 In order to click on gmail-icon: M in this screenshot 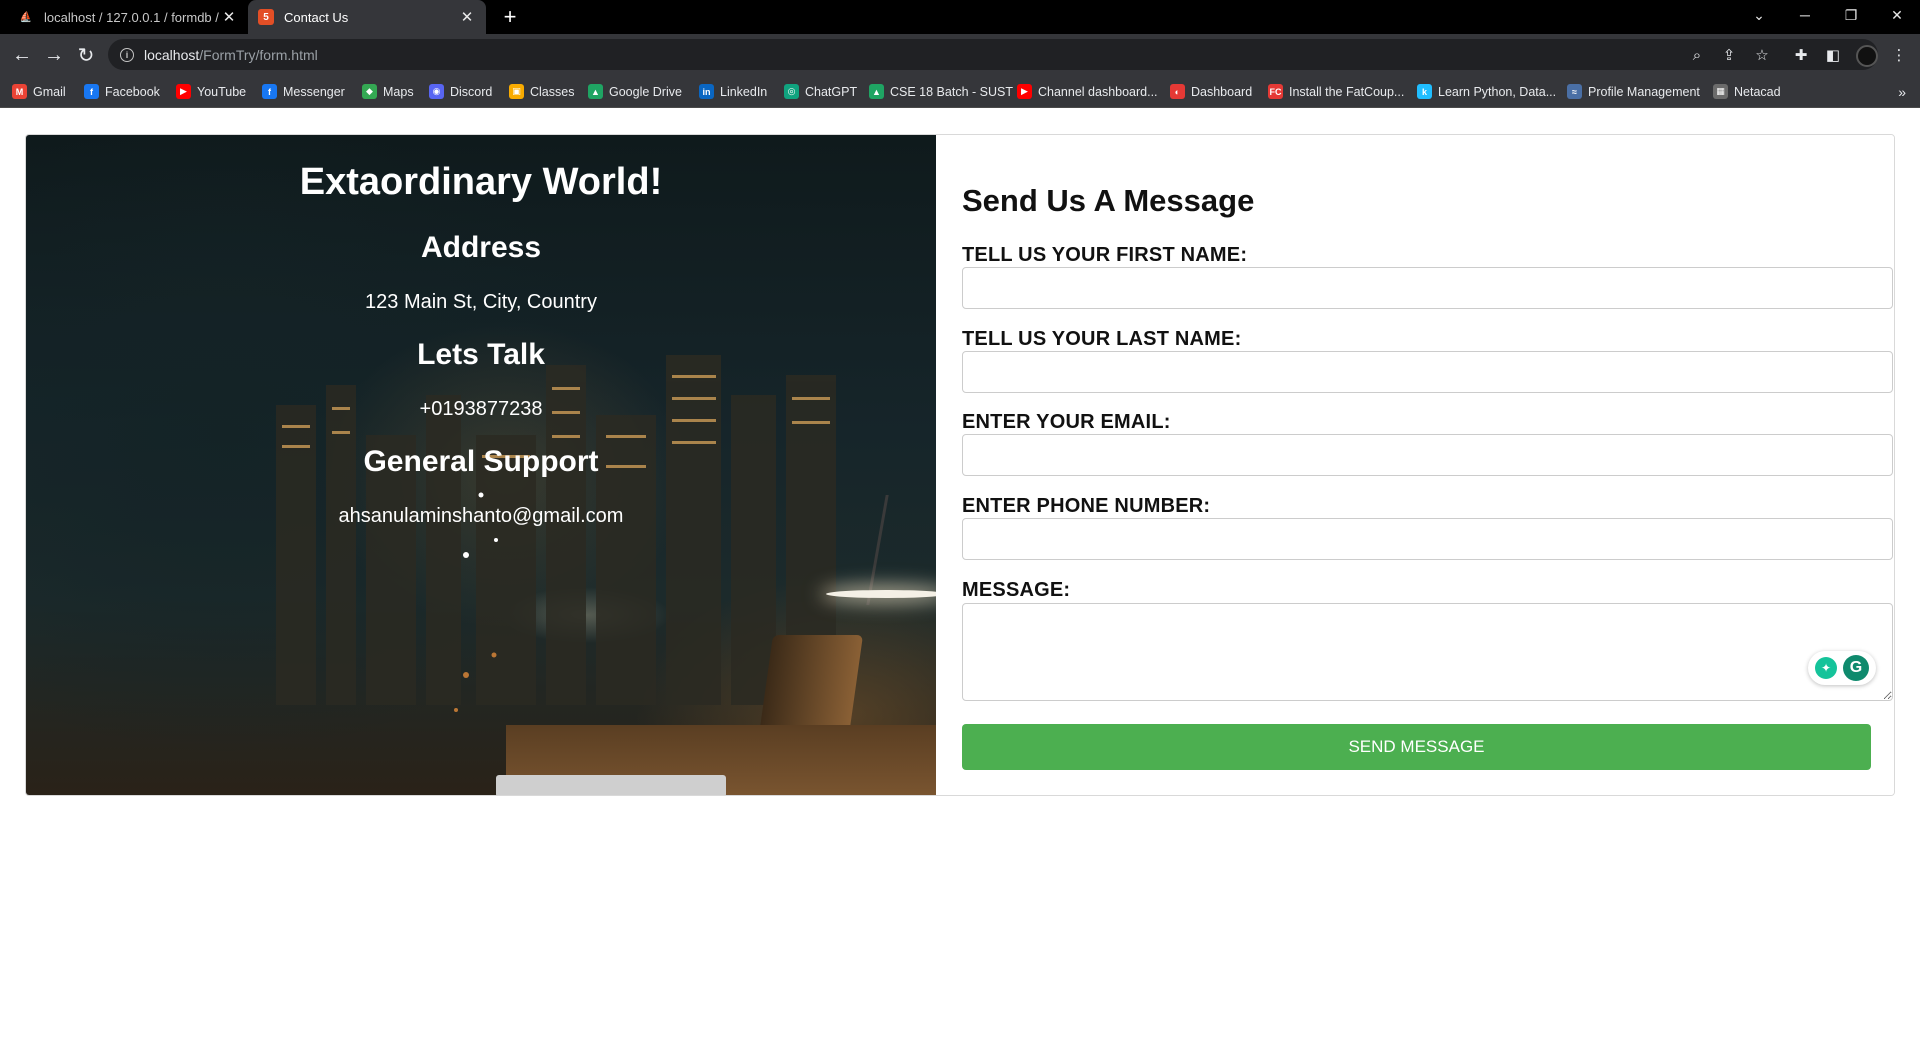, I will do `click(19, 91)`.